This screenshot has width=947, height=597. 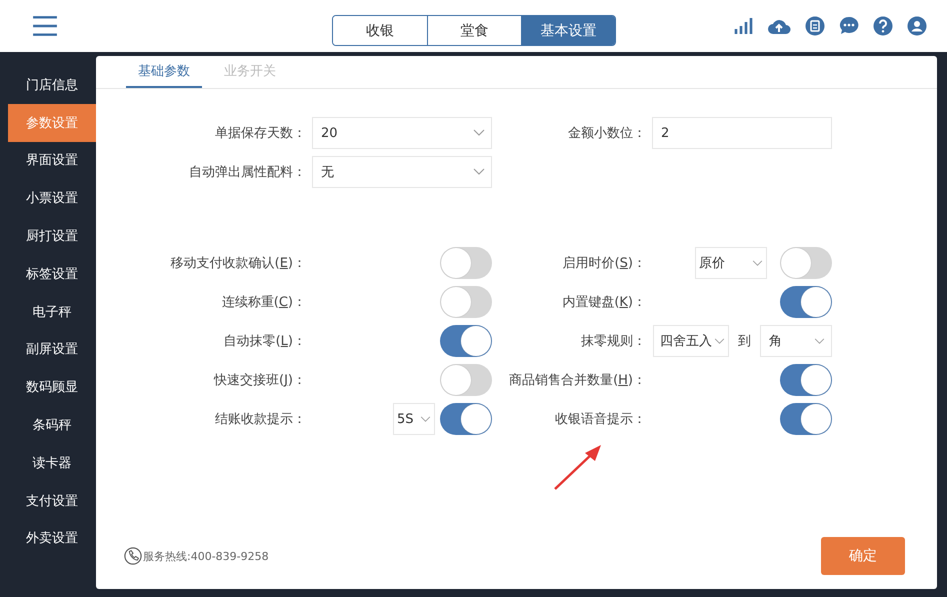 What do you see at coordinates (796, 341) in the screenshot?
I see `dropdown: 角` at bounding box center [796, 341].